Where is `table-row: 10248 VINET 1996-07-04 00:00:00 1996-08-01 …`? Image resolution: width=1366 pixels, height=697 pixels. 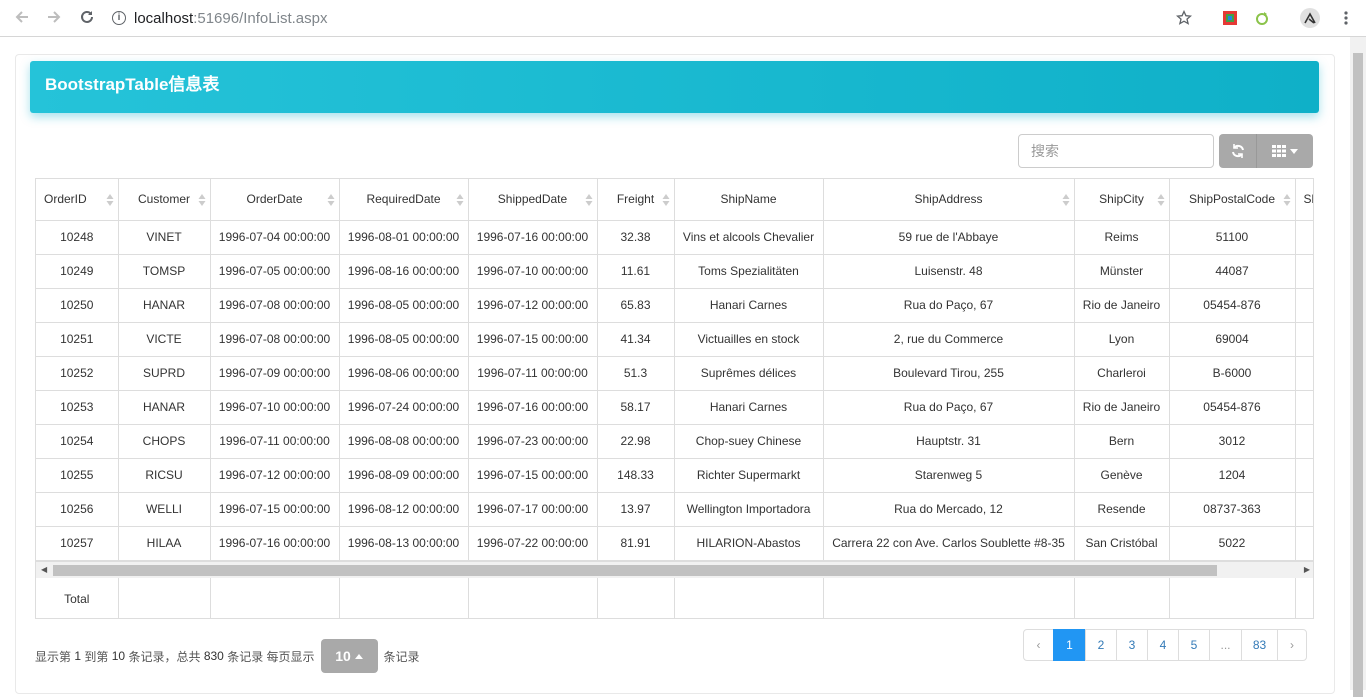 table-row: 10248 VINET 1996-07-04 00:00:00 1996-08-01 … is located at coordinates (674, 237).